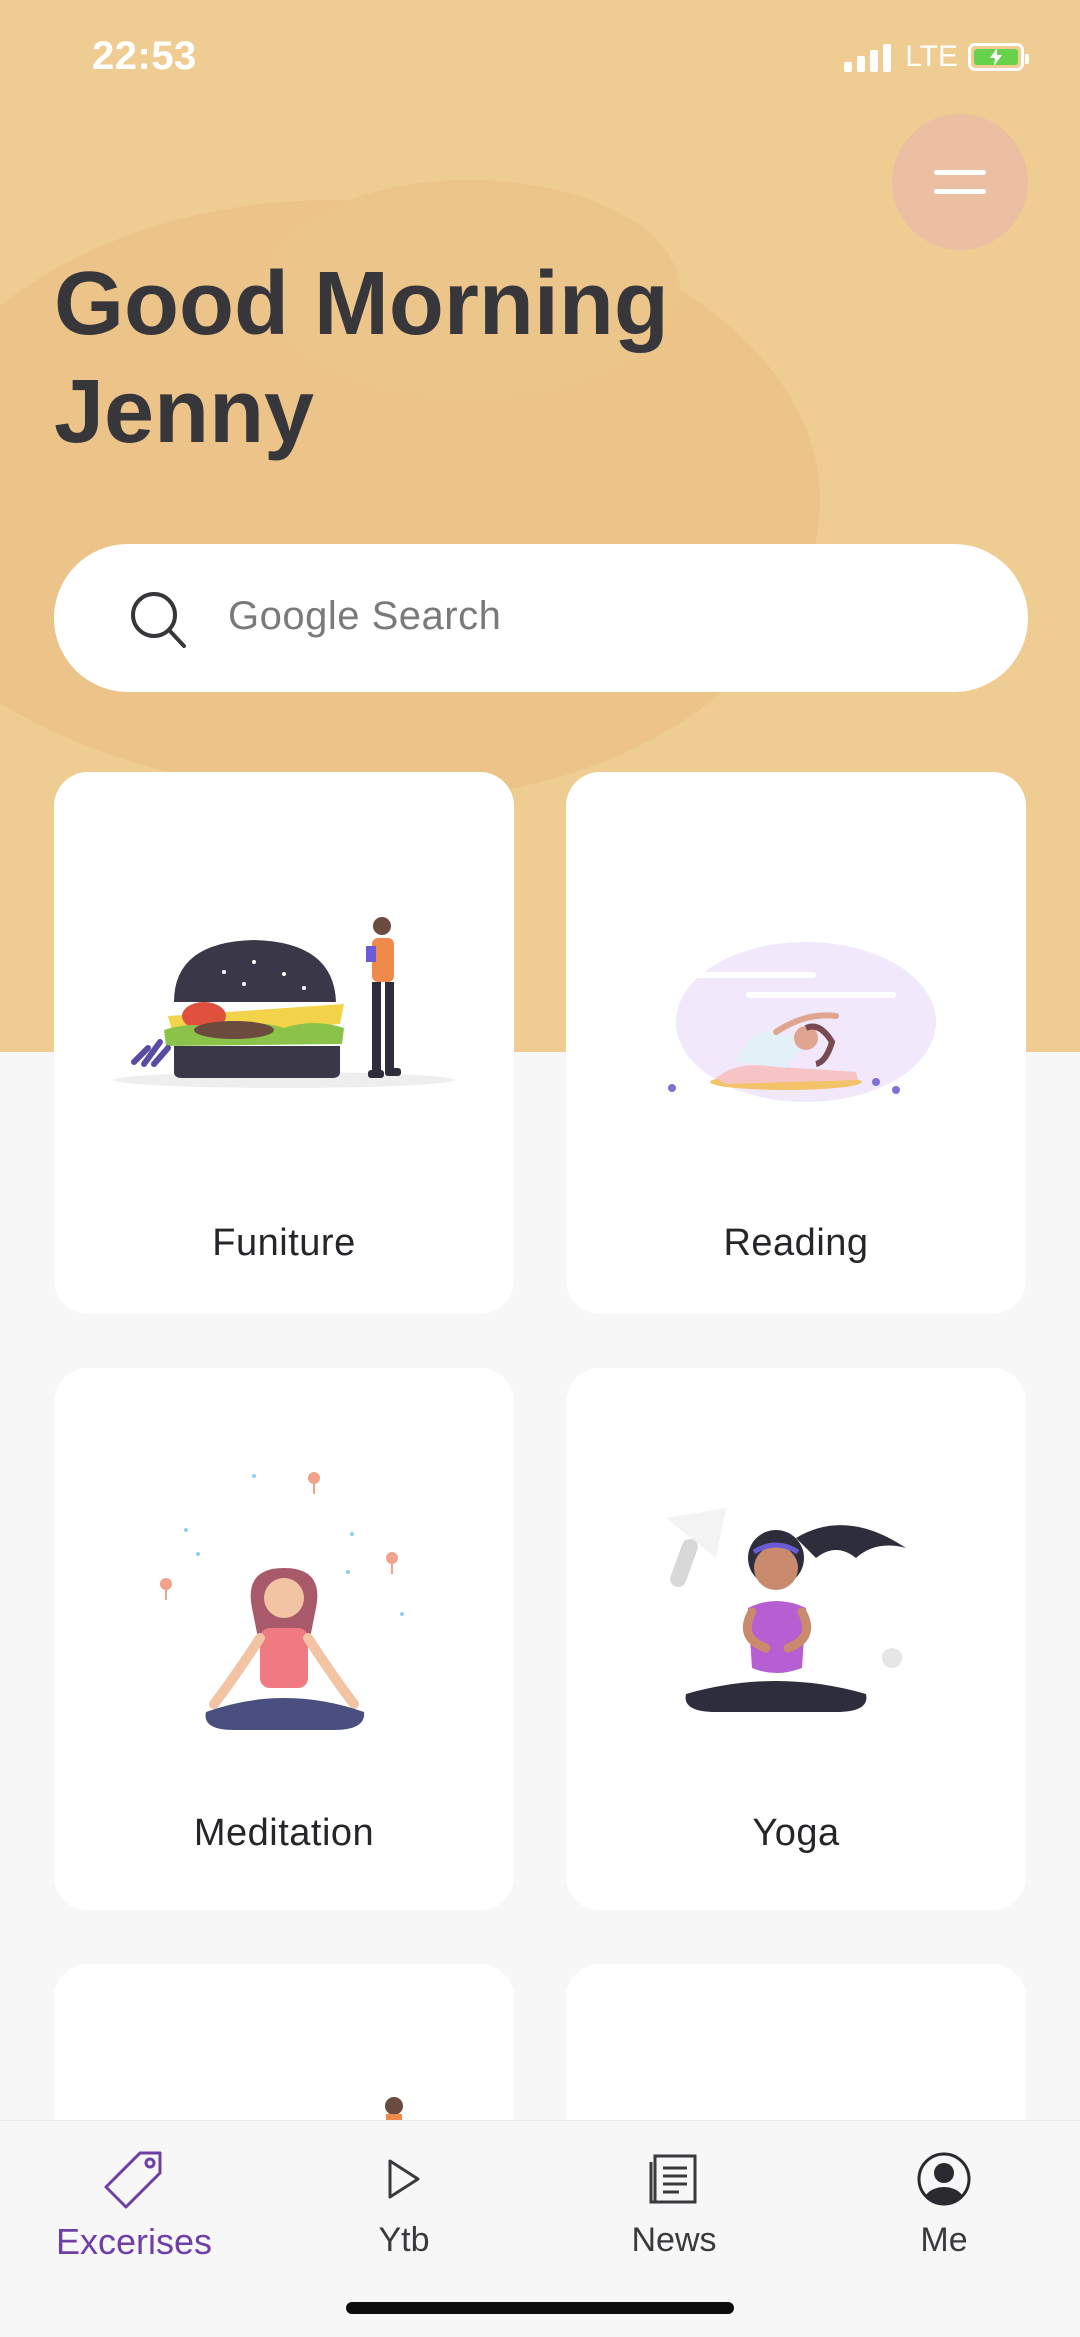 The height and width of the screenshot is (2337, 1080). I want to click on search-bar: Google Search, so click(541, 618).